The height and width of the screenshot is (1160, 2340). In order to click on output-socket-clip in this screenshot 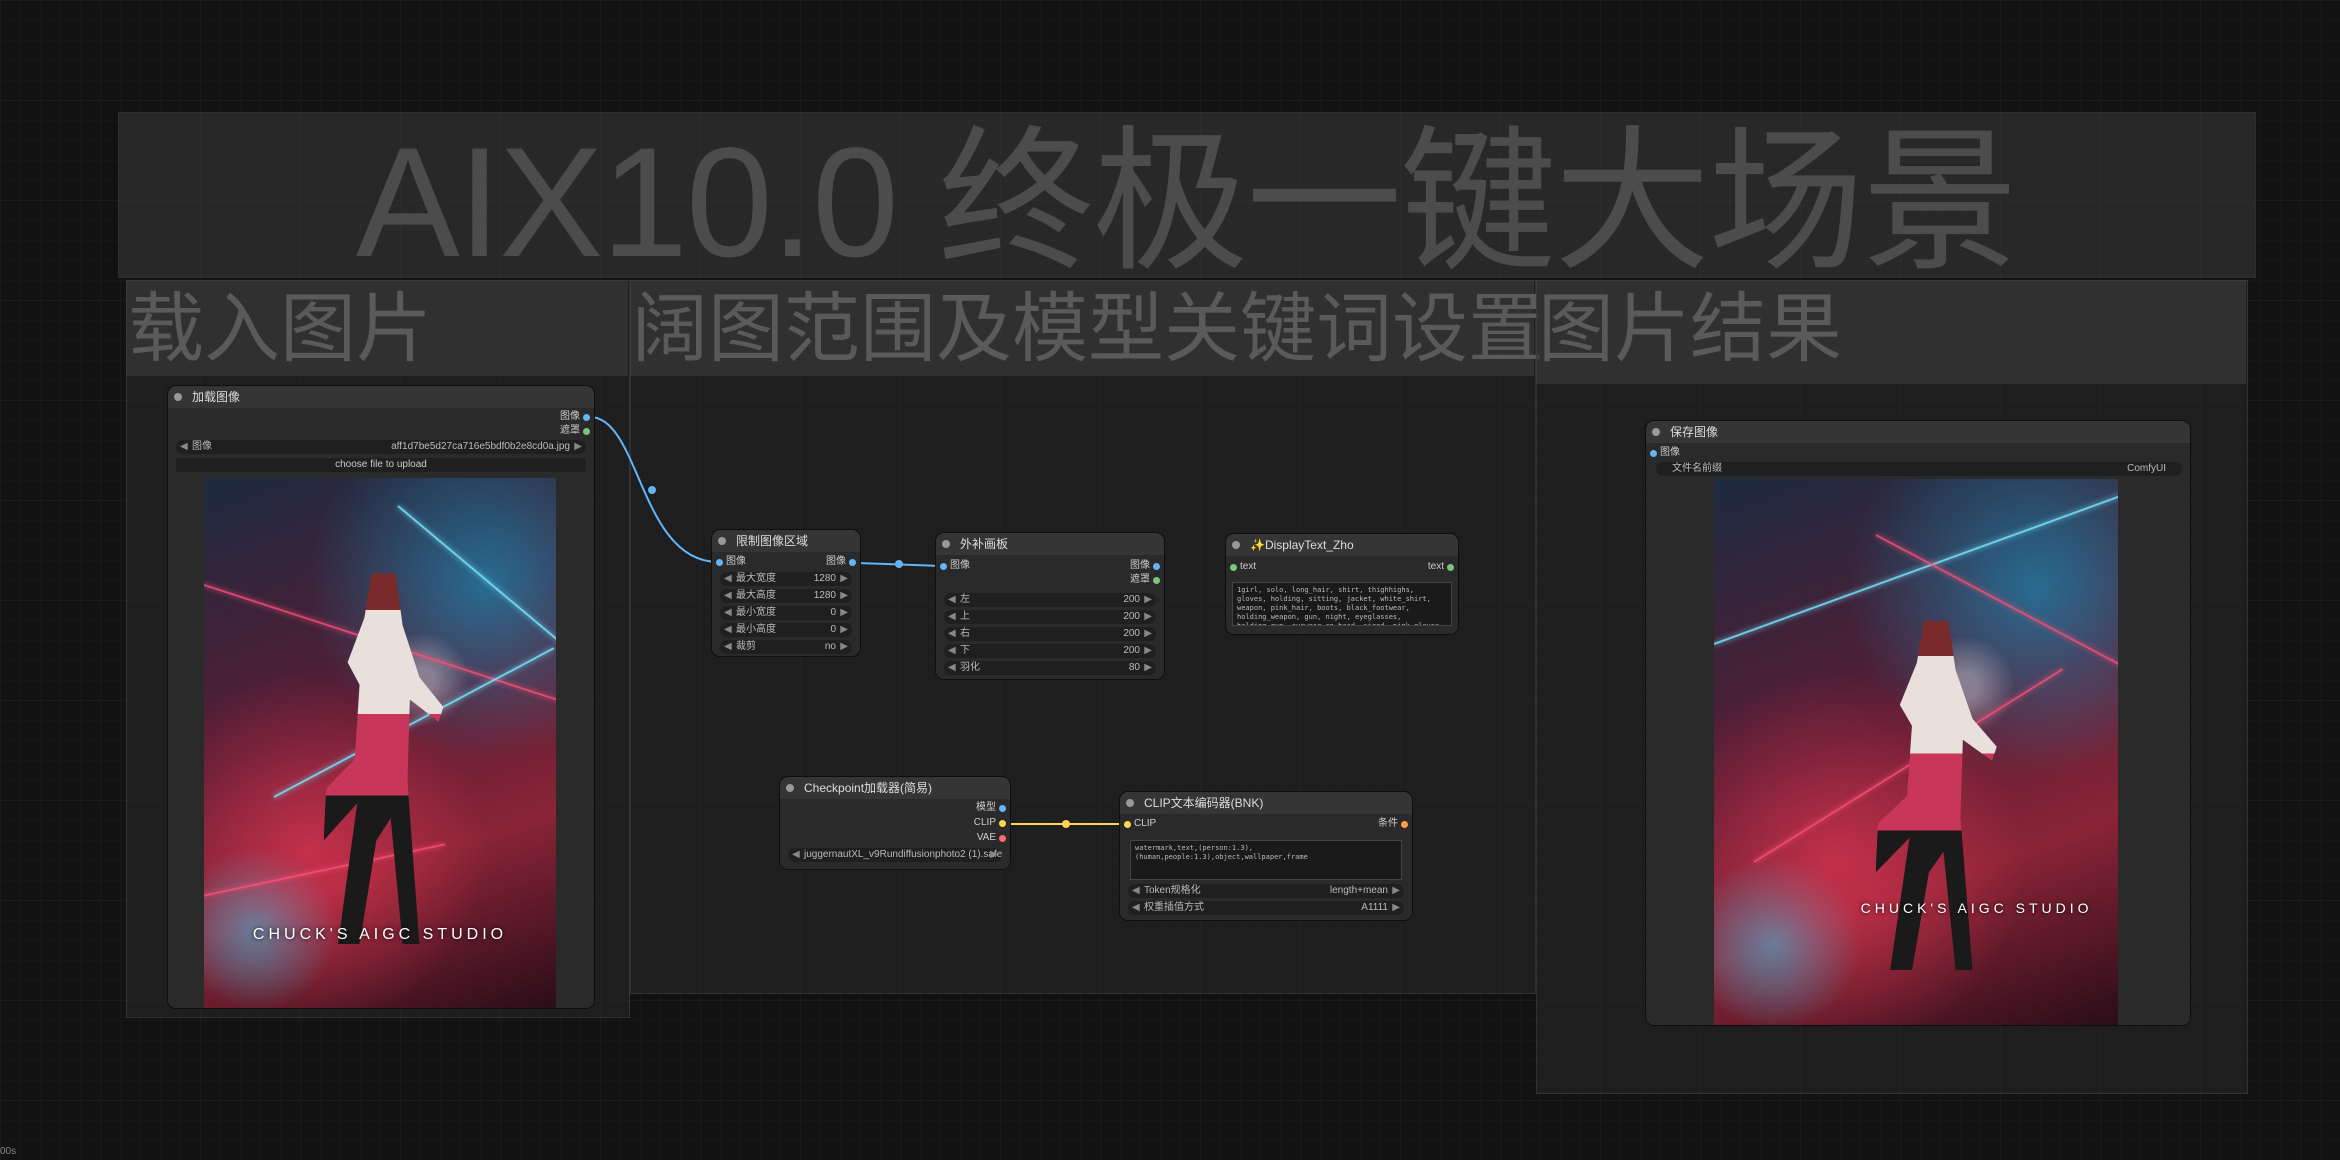, I will do `click(1002, 823)`.